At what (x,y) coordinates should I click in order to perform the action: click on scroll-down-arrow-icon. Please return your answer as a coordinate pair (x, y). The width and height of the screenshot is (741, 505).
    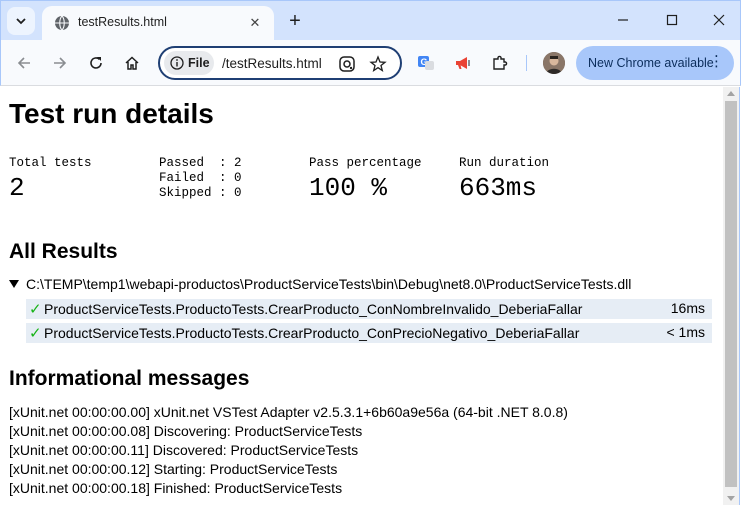
    Looking at the image, I should click on (731, 498).